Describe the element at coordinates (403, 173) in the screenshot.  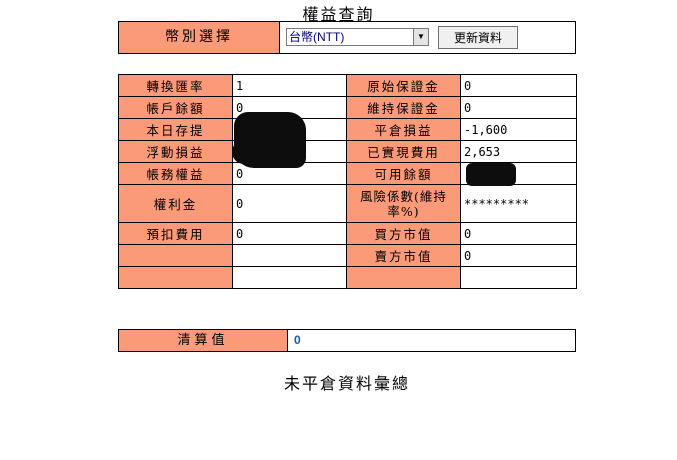
I see `label-available-balance: 可用餘額` at that location.